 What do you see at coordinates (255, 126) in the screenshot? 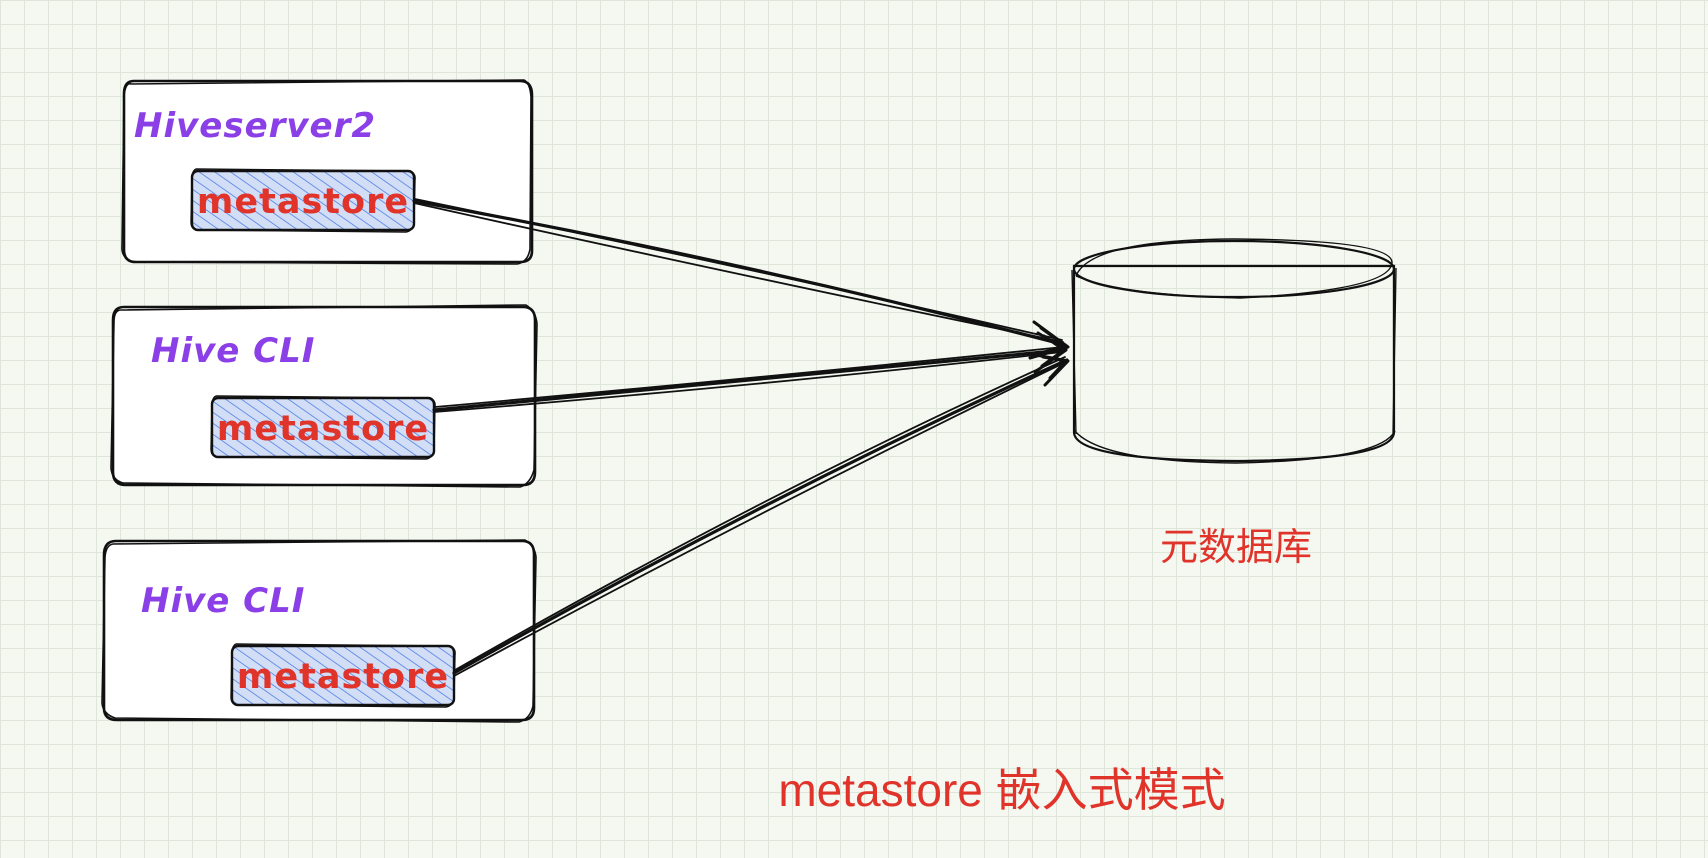
I see `component-label: Hiveserver2` at bounding box center [255, 126].